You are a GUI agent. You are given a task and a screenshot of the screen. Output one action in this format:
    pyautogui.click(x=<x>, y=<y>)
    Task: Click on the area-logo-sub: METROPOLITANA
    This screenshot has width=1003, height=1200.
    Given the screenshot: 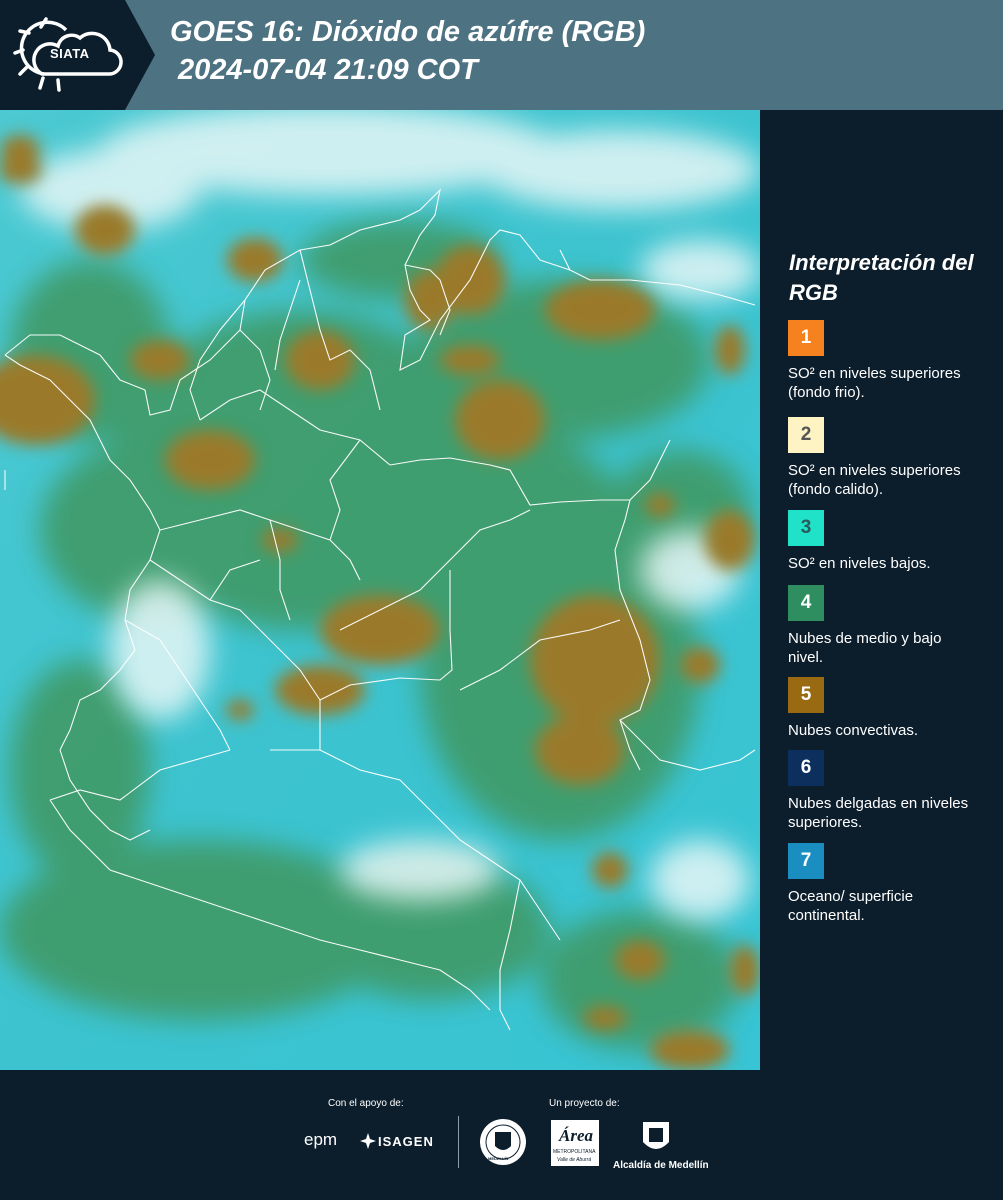 What is the action you would take?
    pyautogui.click(x=574, y=1152)
    